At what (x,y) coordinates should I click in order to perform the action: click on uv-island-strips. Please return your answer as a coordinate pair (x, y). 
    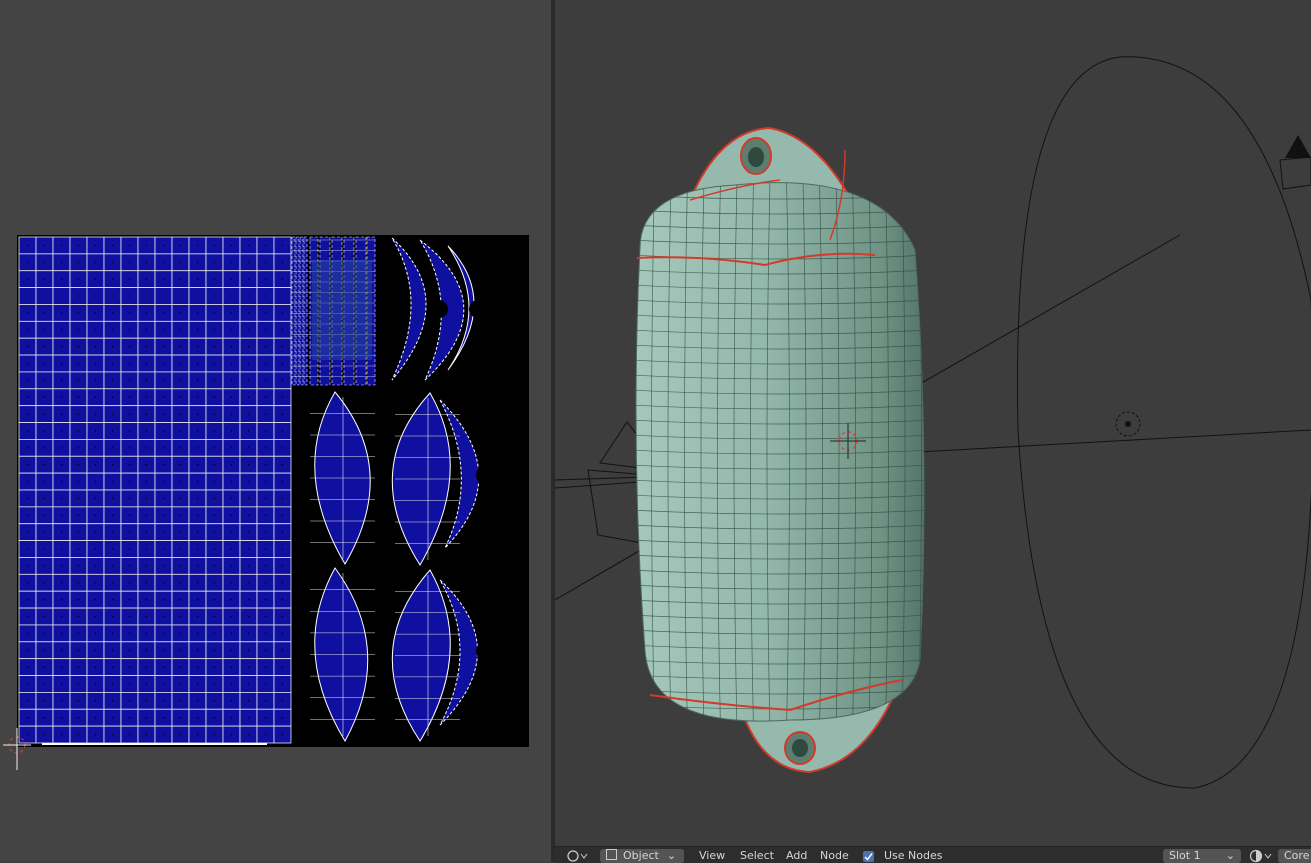
    Looking at the image, I should click on (333, 311).